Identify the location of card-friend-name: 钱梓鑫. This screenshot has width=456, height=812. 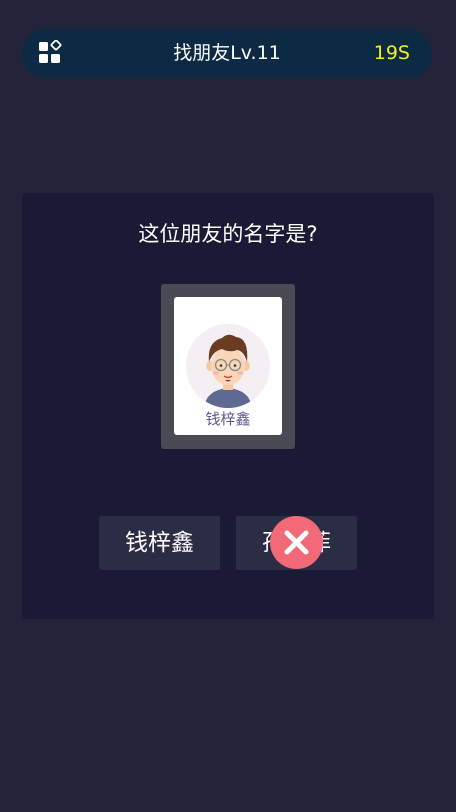
(228, 419).